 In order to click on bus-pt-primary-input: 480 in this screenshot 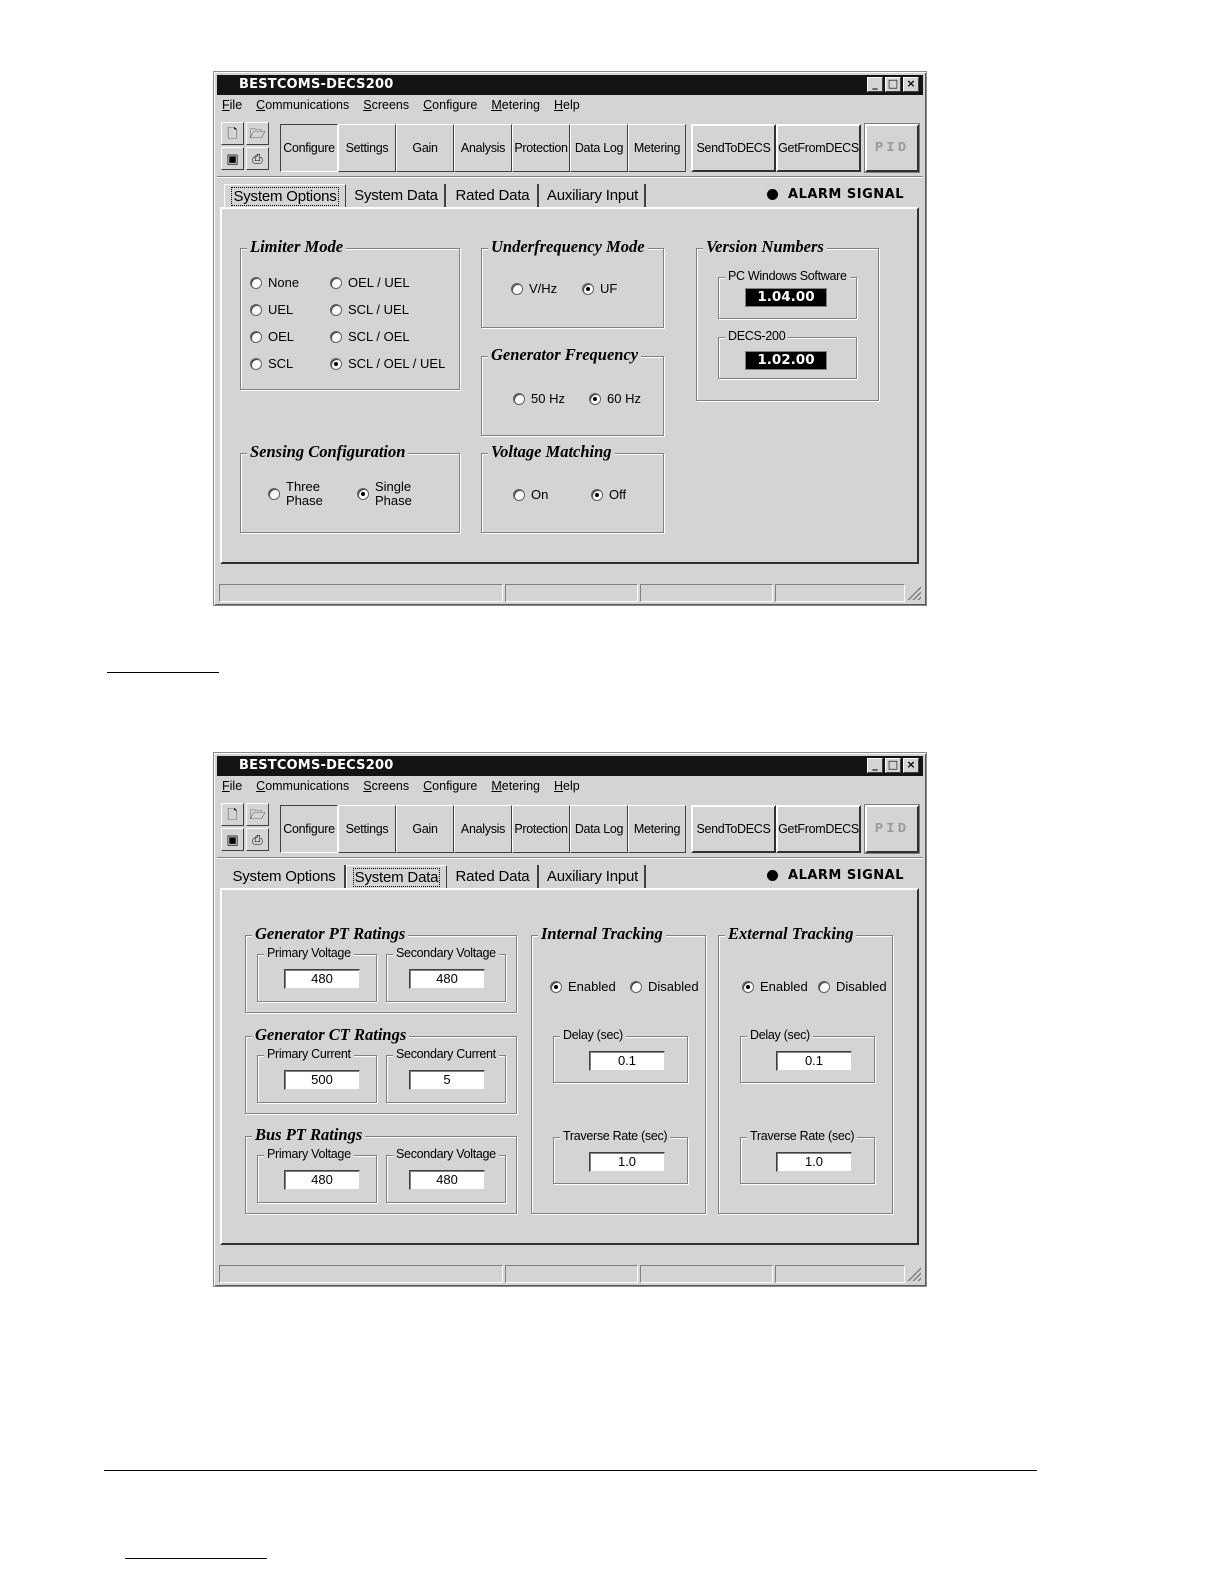, I will do `click(322, 1180)`.